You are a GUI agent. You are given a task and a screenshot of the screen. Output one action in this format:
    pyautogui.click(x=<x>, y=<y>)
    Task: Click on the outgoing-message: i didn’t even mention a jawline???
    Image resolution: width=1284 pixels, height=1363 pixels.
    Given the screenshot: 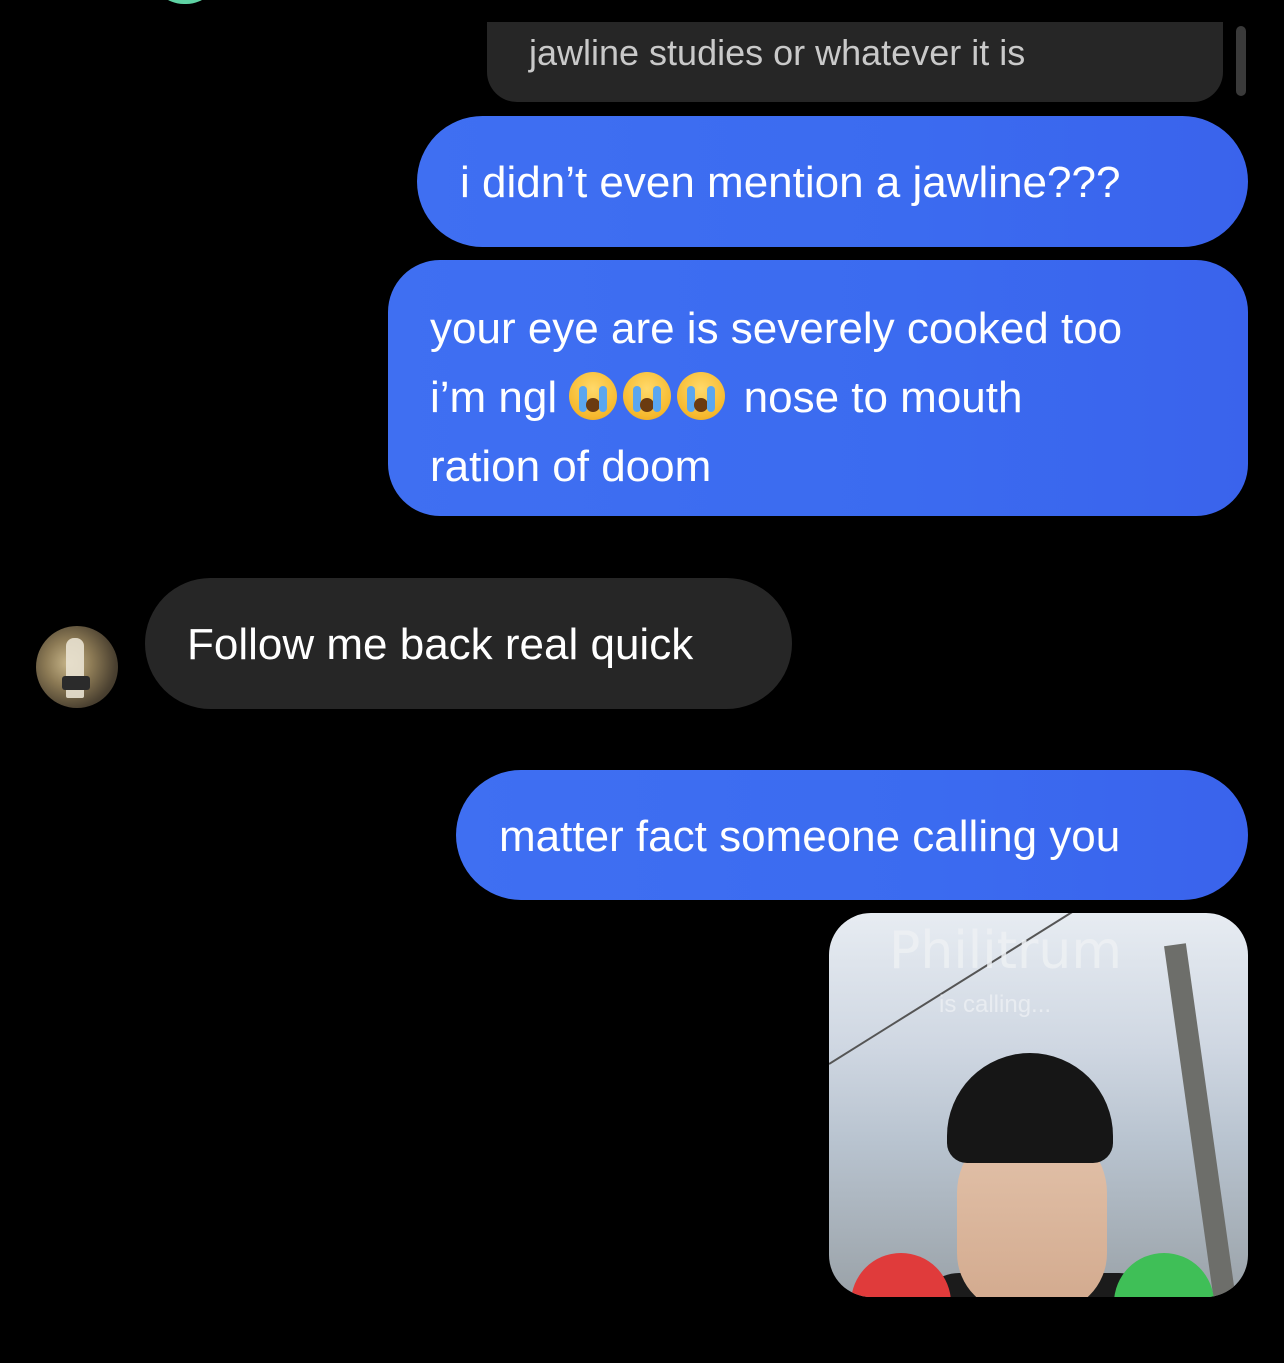 What is the action you would take?
    pyautogui.click(x=832, y=181)
    